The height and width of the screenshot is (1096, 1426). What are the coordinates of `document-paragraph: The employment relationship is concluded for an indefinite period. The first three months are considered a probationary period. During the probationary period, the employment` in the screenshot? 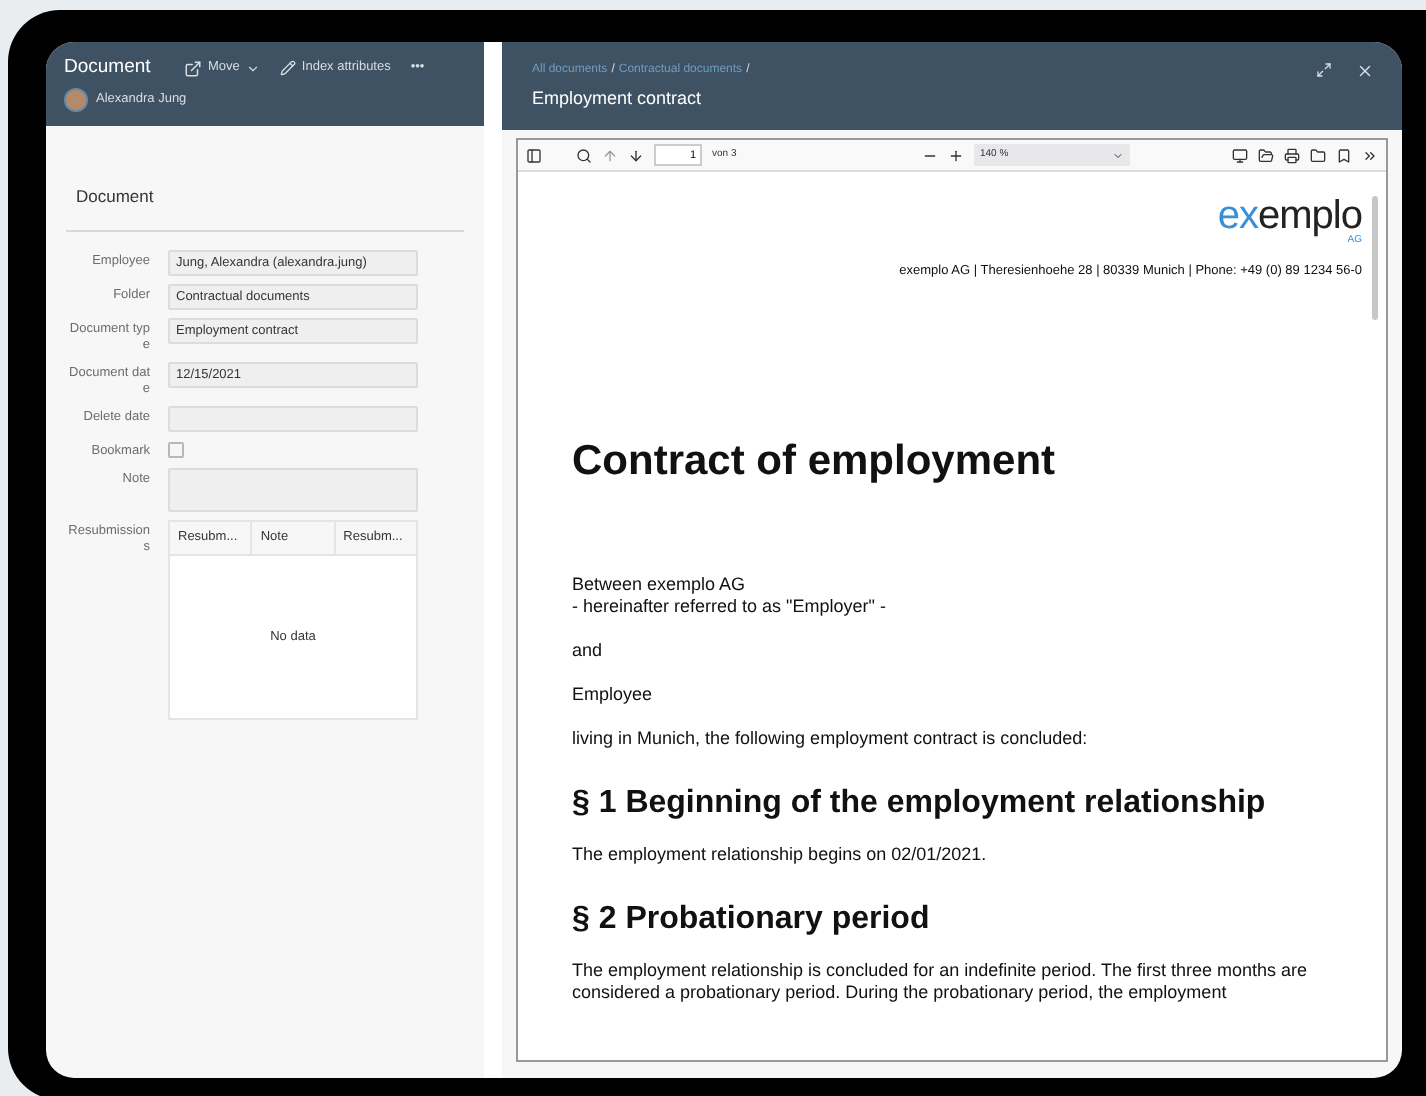 It's located at (941, 981).